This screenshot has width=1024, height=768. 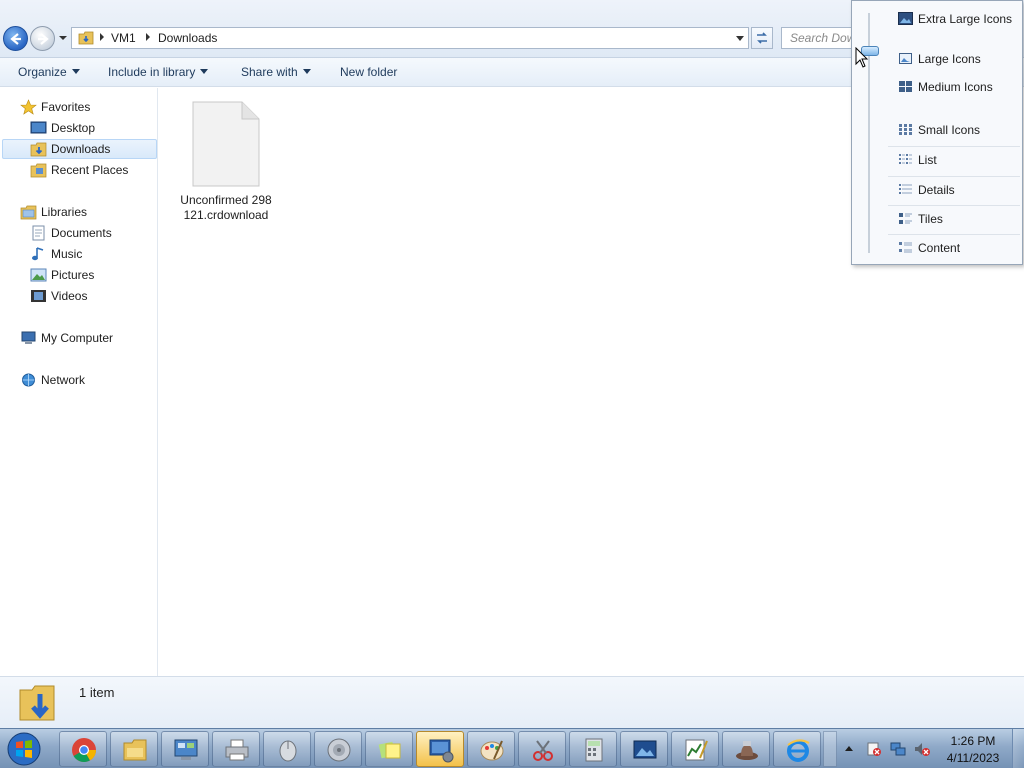 What do you see at coordinates (746, 749) in the screenshot?
I see `taskbar-hat-app` at bounding box center [746, 749].